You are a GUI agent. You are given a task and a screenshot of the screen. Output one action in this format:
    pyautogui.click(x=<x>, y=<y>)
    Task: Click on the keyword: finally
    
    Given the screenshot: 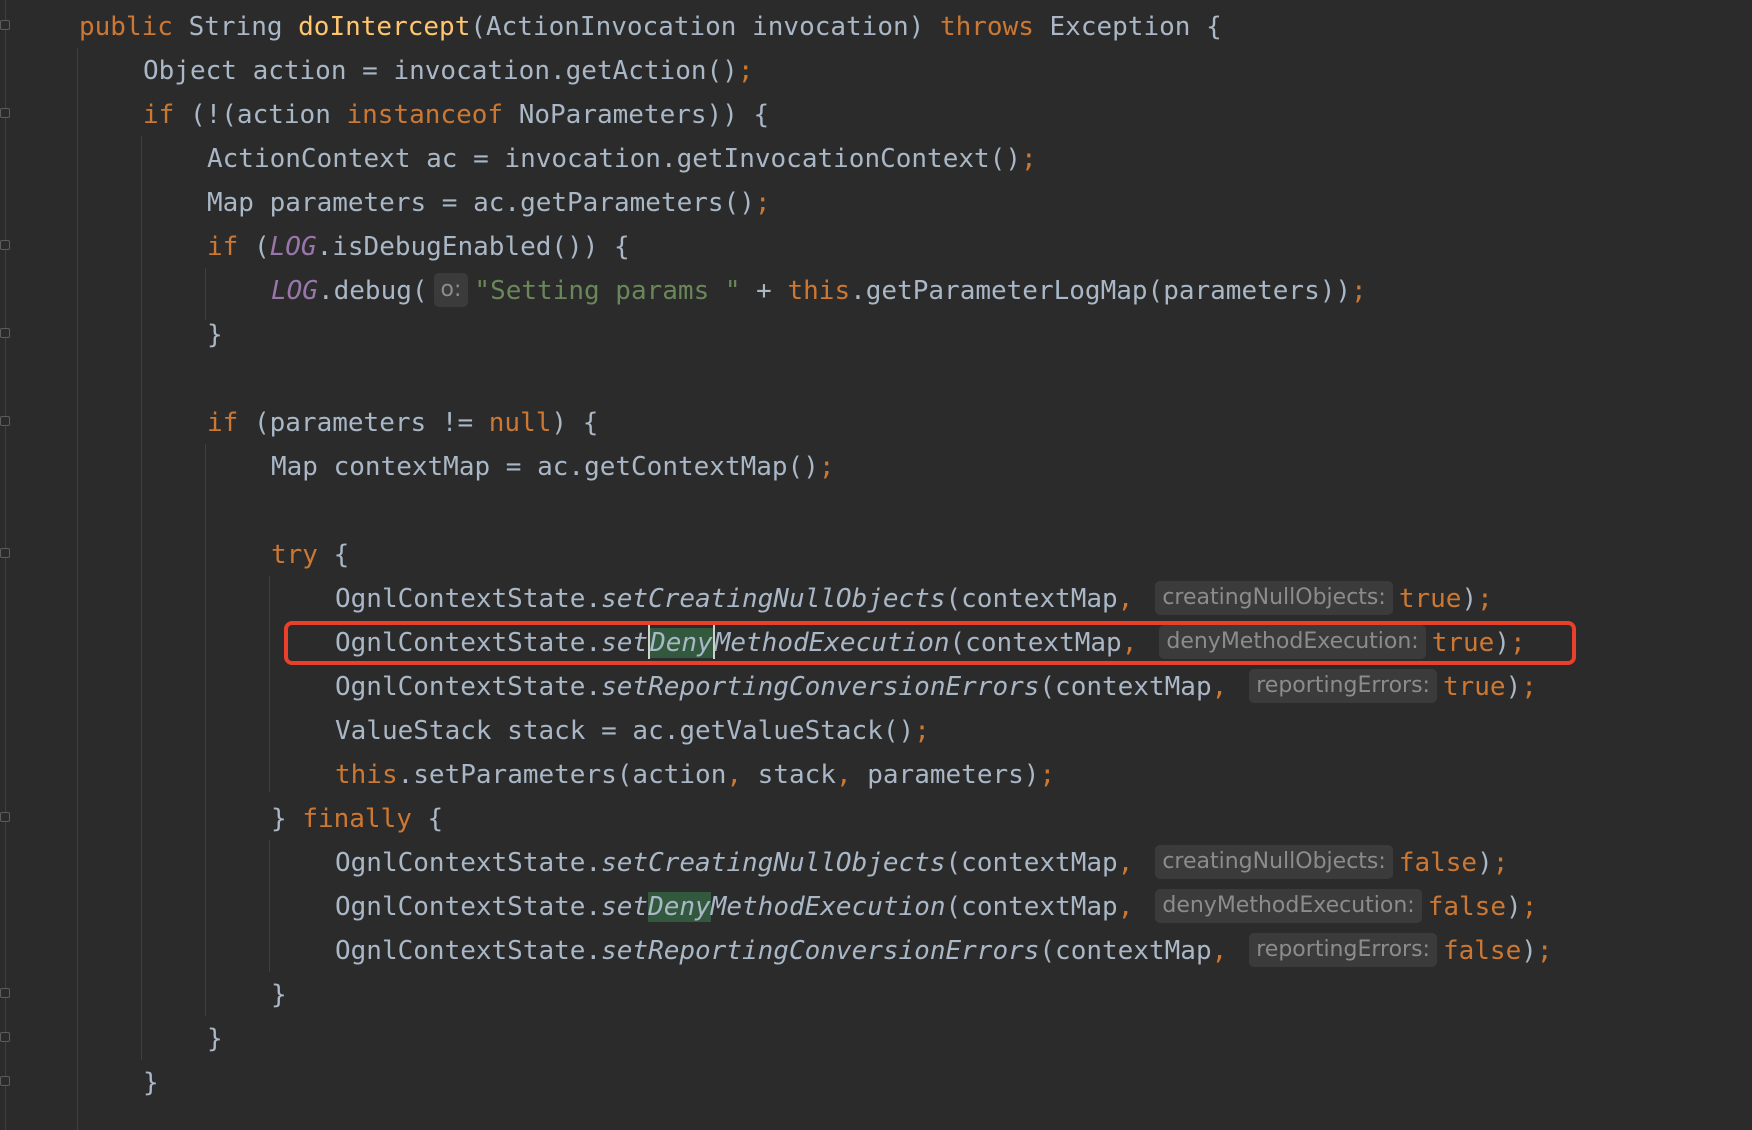 What is the action you would take?
    pyautogui.click(x=357, y=819)
    